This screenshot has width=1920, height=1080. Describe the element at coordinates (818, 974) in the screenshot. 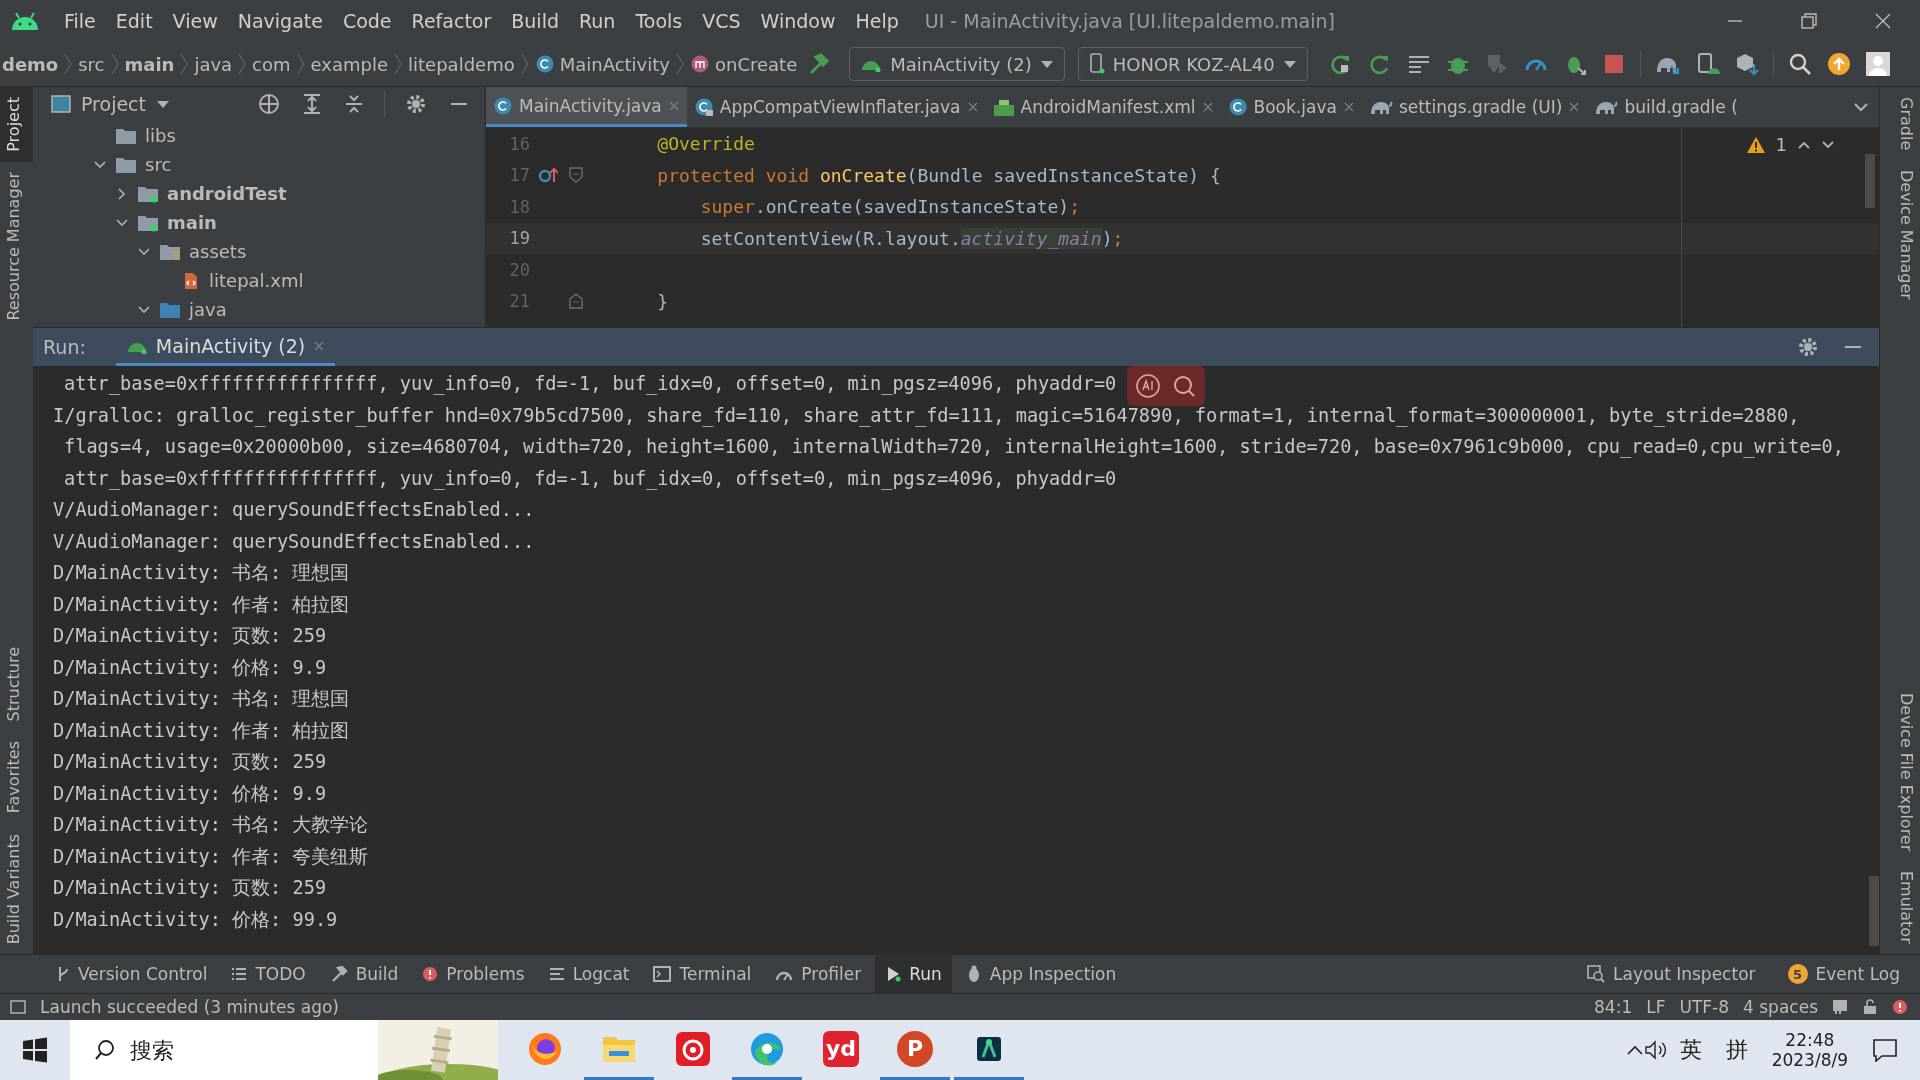

I see `tool-window-button: Profiler` at that location.